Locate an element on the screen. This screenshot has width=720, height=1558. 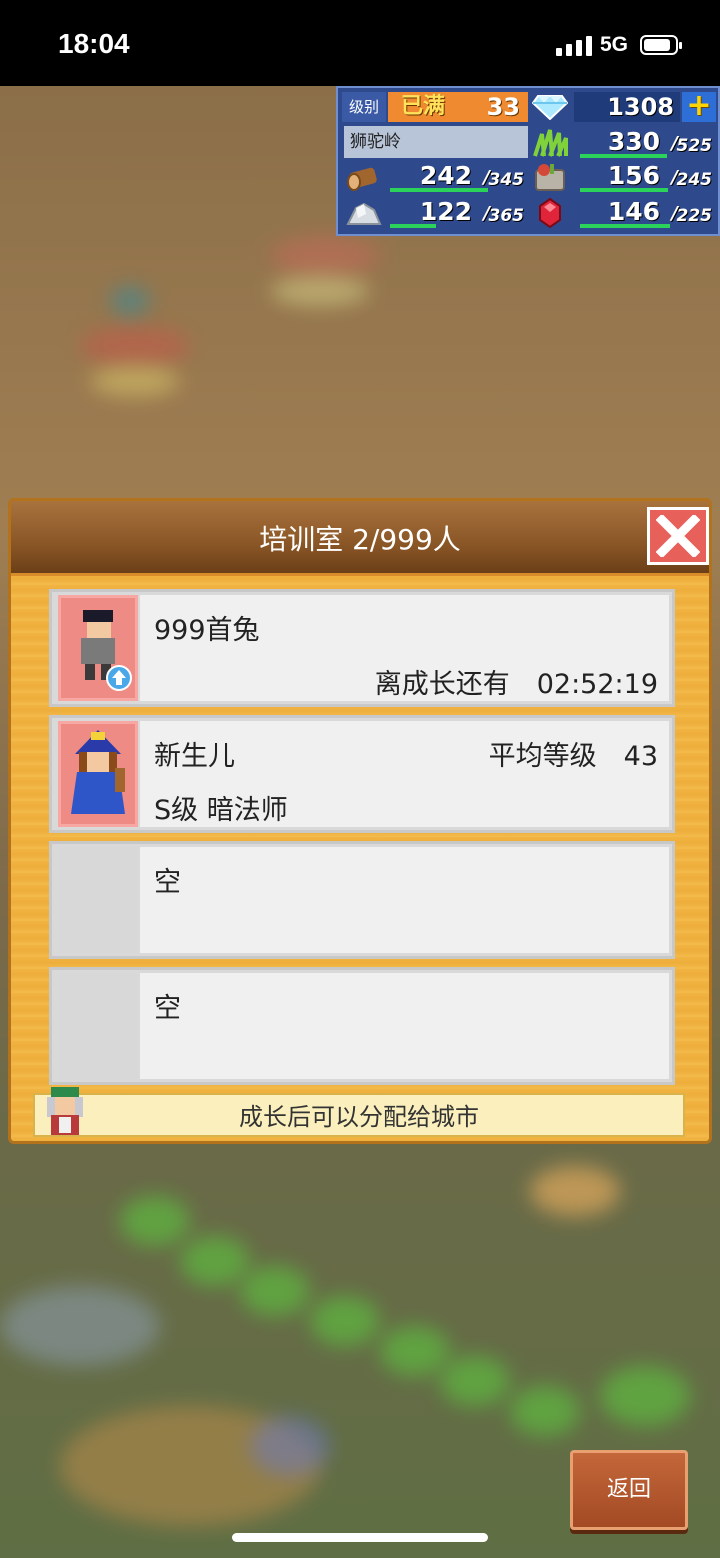
town-name: 狮驼岭 is located at coordinates (436, 142).